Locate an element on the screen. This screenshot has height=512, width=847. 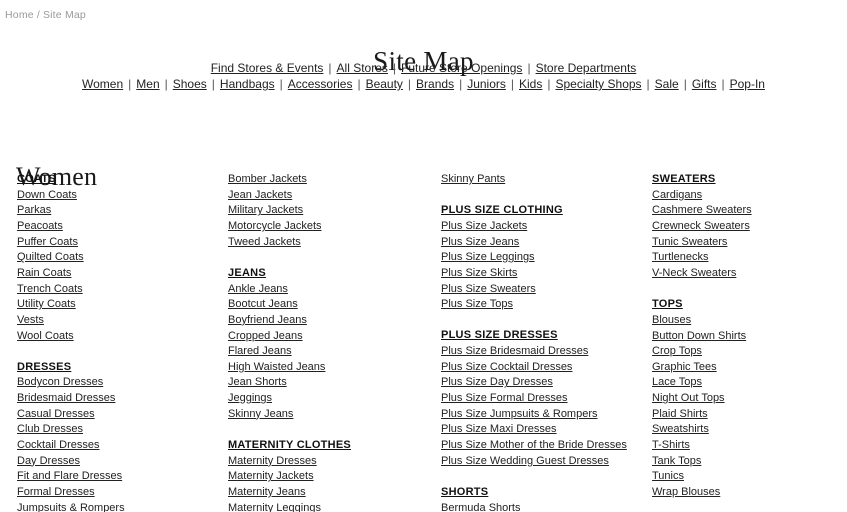
sitemap-link-maternity-jeans: Maternity Jeans is located at coordinates (330, 493).